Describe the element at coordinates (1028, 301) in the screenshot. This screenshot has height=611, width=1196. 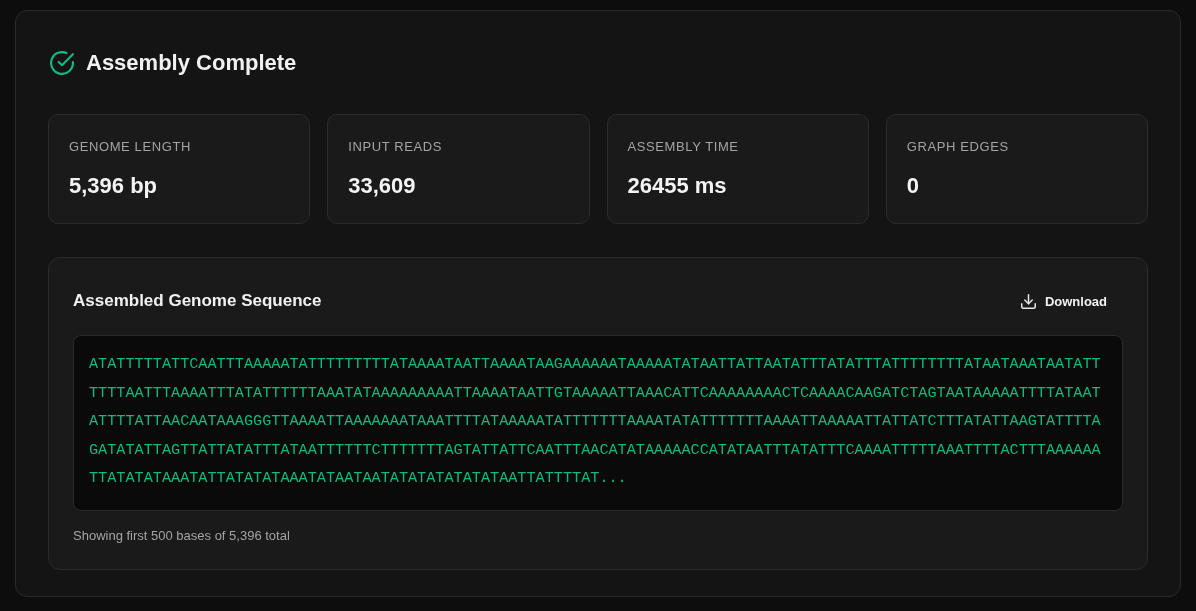
I see `download-icon` at that location.